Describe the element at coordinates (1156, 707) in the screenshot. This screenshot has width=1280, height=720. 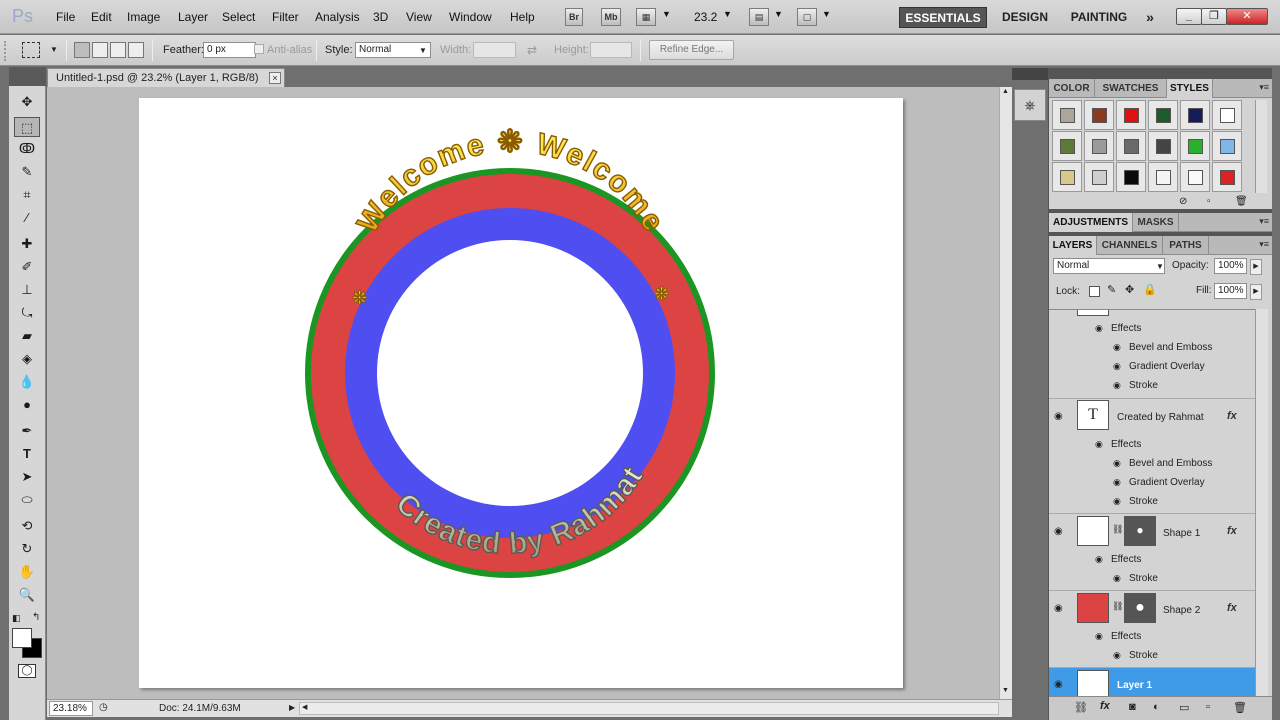
I see `adjustment-layer-icon: ◐` at that location.